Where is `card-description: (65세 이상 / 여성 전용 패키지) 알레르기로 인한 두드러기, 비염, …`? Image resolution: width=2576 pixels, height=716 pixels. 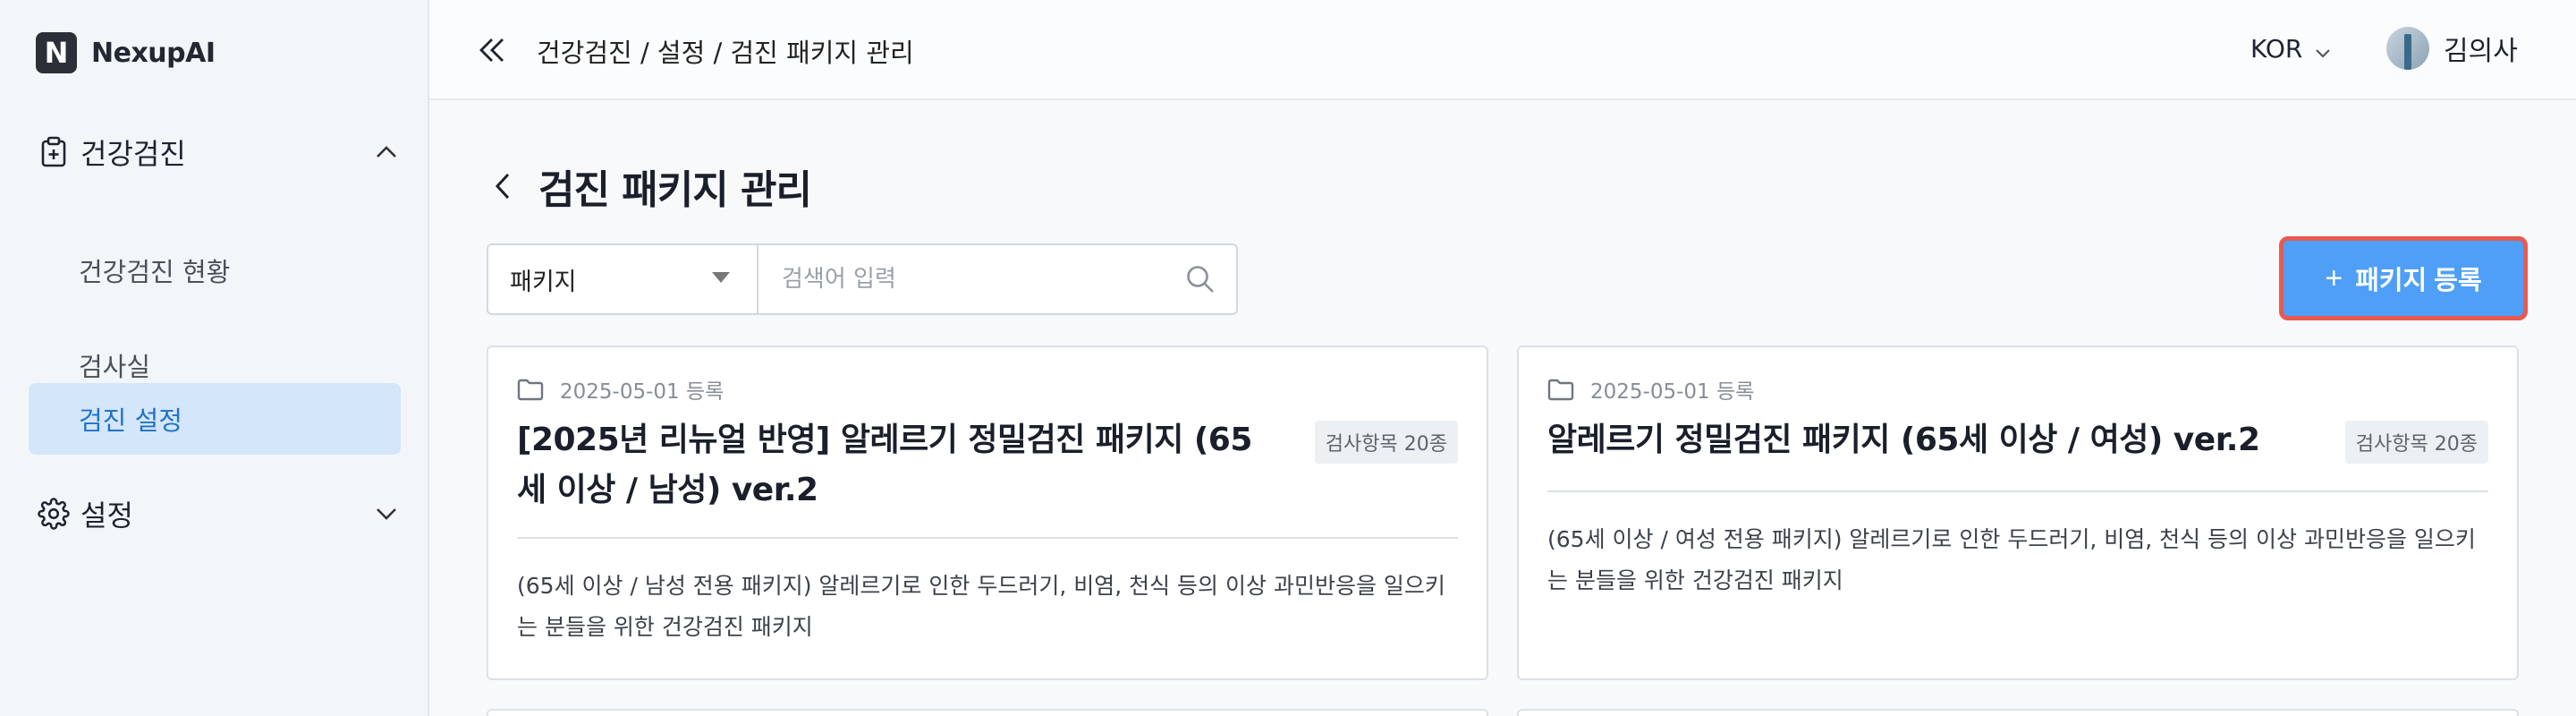 card-description: (65세 이상 / 여성 전용 패키지) 알레르기로 인한 두드러기, 비염, … is located at coordinates (2011, 559).